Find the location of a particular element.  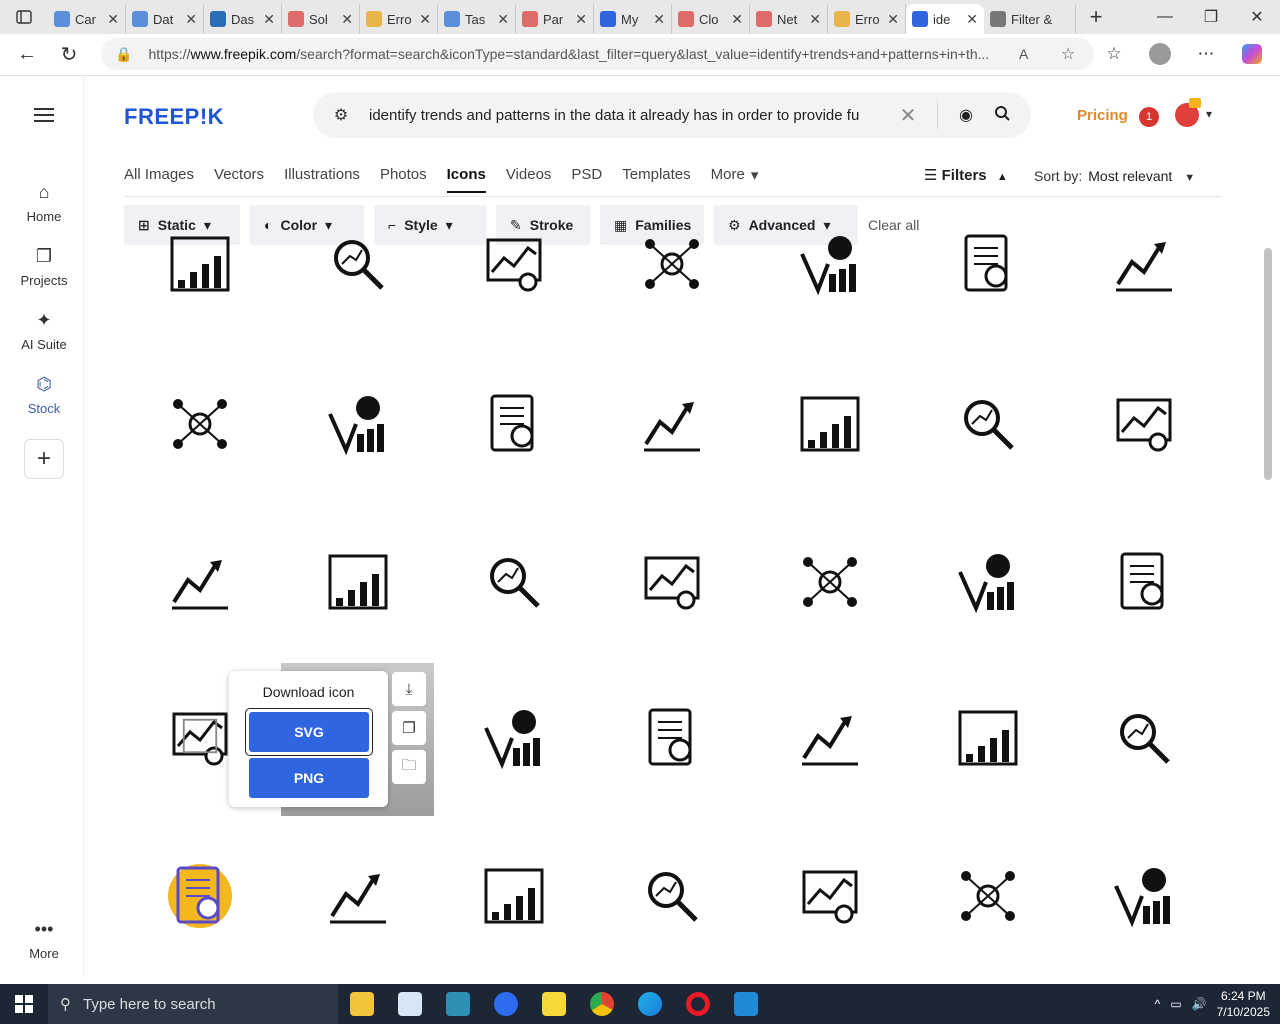

copy-icon: ❐ is located at coordinates (409, 728).